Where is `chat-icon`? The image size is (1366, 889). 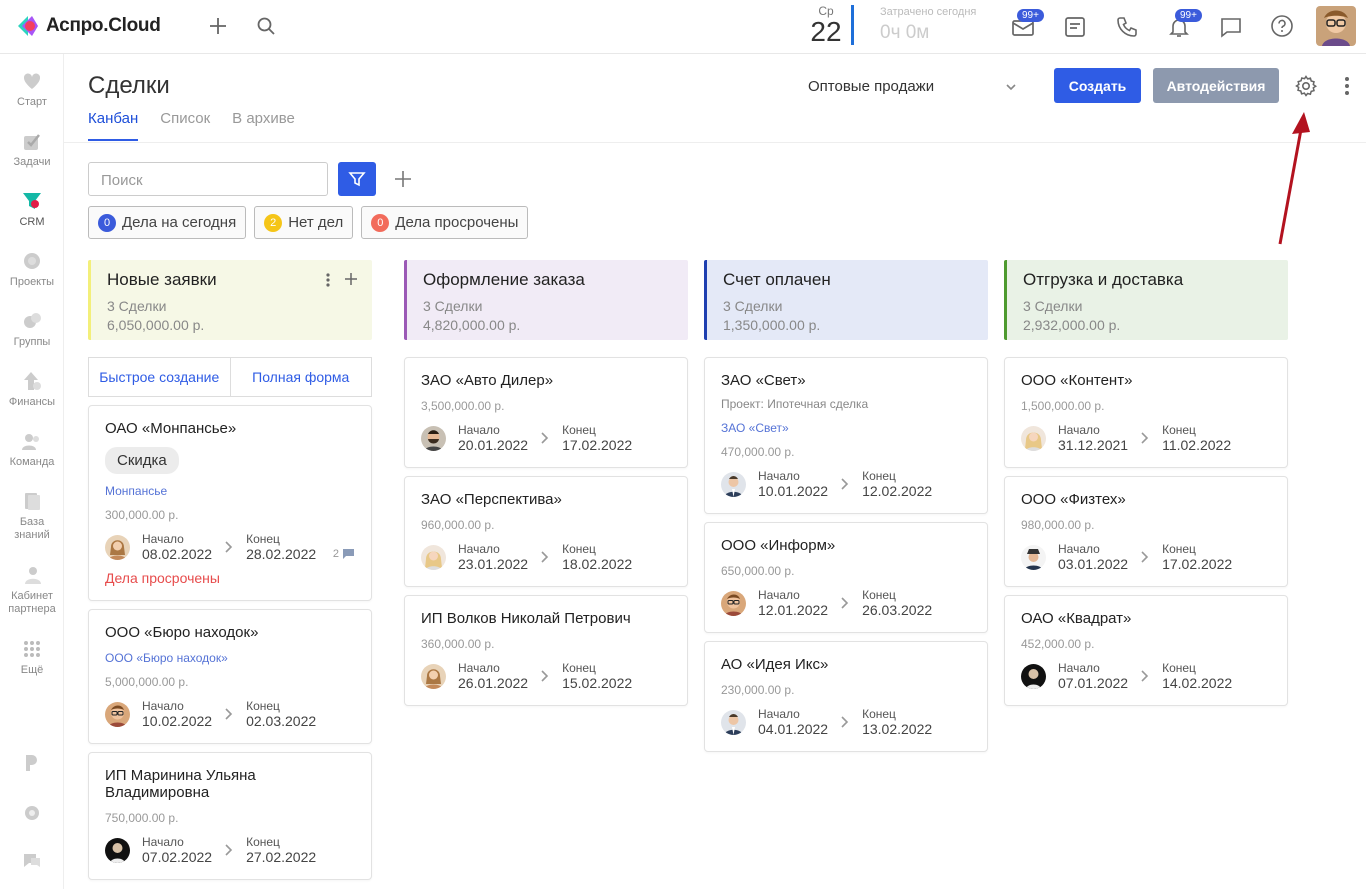
chat-icon is located at coordinates (1231, 27).